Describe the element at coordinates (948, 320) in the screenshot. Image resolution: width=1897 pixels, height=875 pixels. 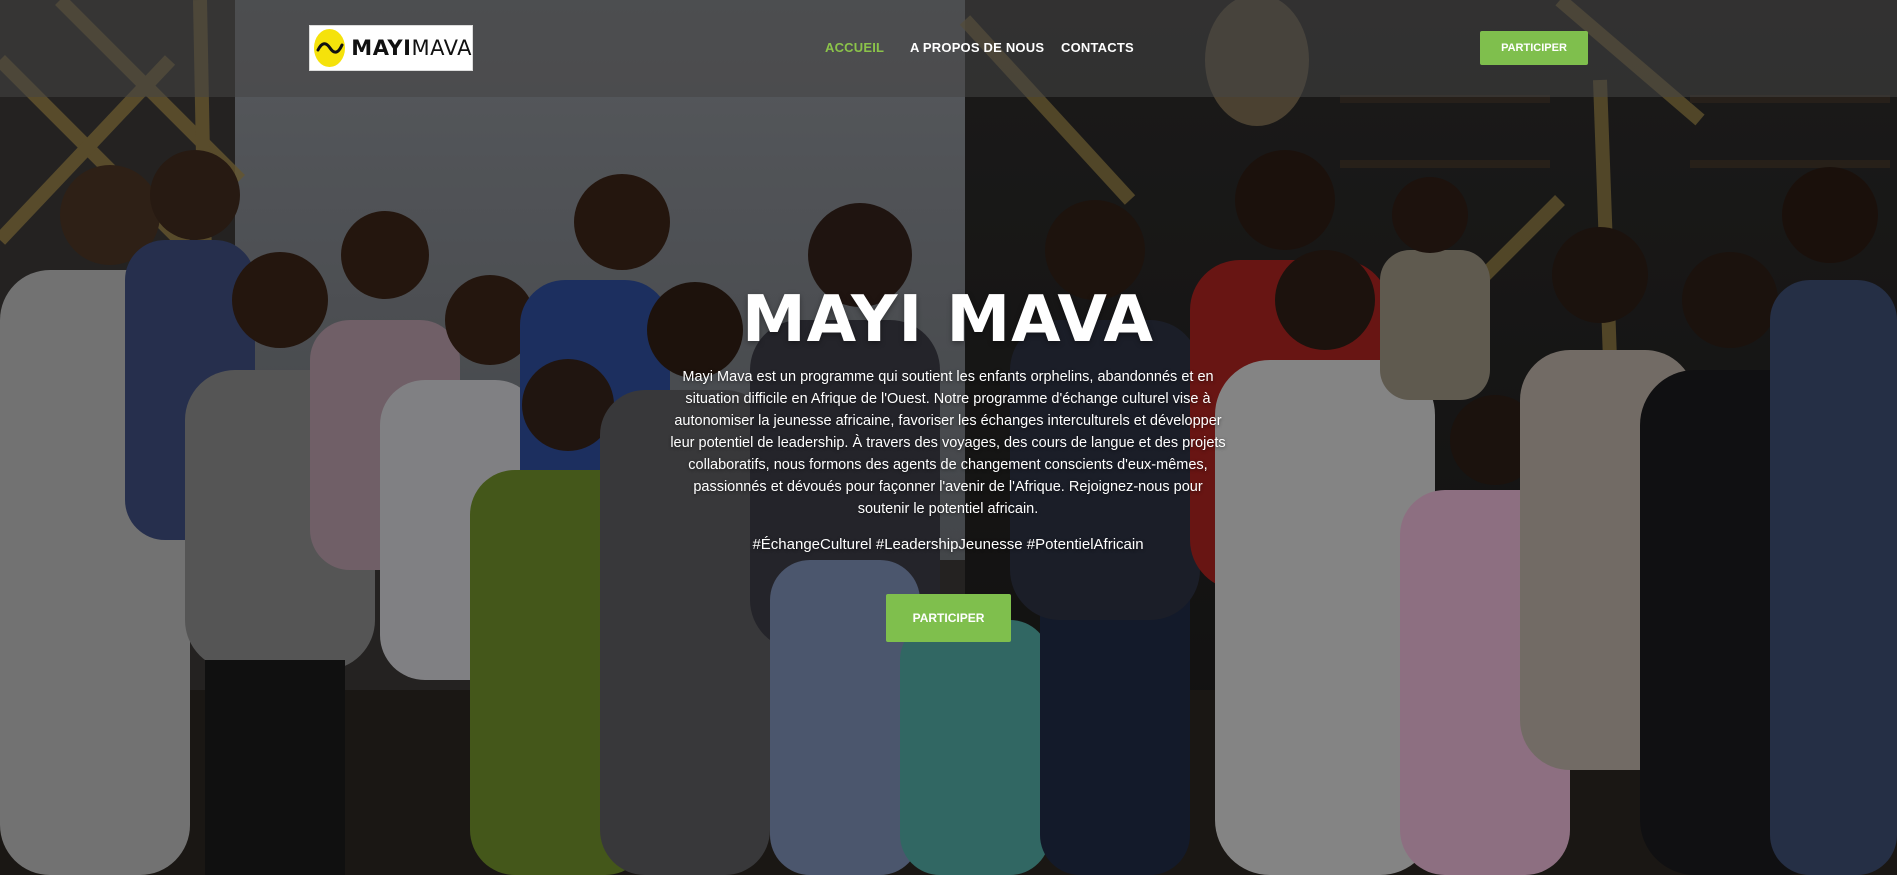
I see `hero-title: MAYI MAVA` at that location.